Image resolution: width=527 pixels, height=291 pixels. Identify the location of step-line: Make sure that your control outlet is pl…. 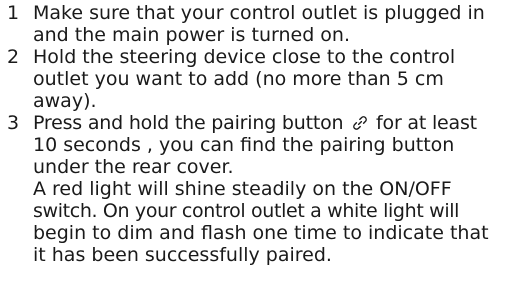
(259, 13).